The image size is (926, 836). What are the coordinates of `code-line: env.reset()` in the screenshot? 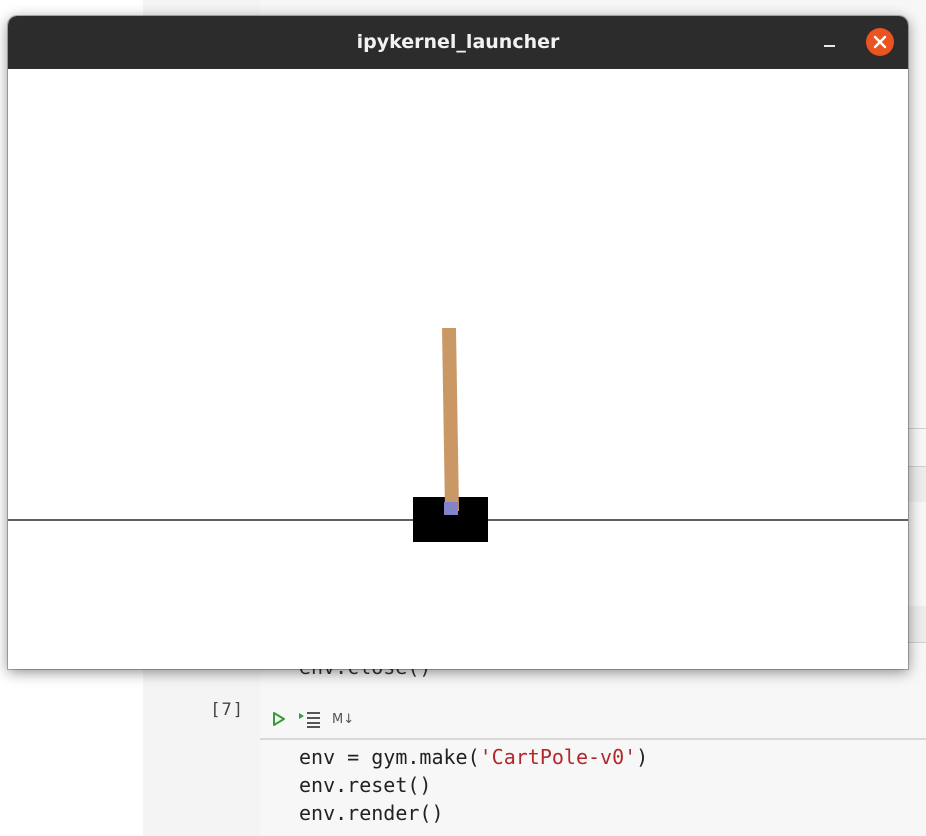 It's located at (365, 785).